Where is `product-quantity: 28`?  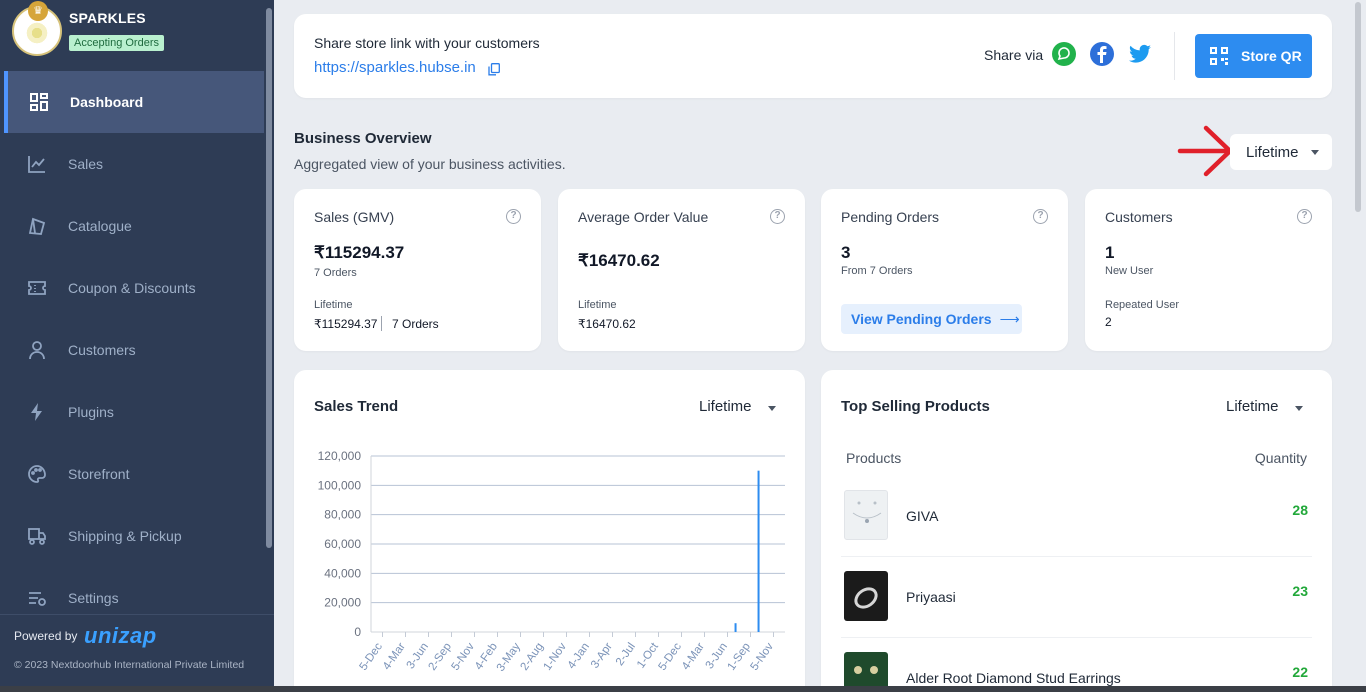
product-quantity: 28 is located at coordinates (1300, 510).